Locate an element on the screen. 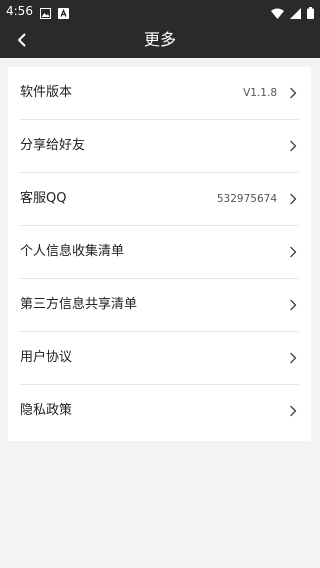 The height and width of the screenshot is (568, 320). status-bar: 4:56 is located at coordinates (160, 11).